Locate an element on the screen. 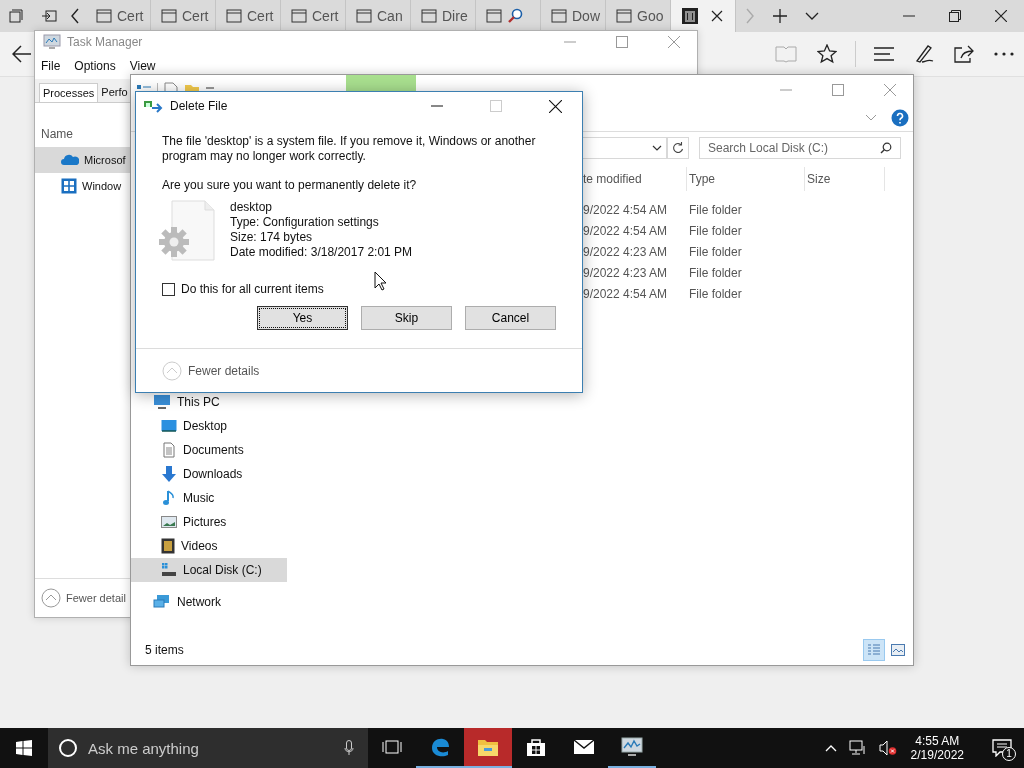  warning-message: The file 'desktop' is a system file. If you remove it, Windows or another program may no longer work correctly. is located at coordinates (349, 149).